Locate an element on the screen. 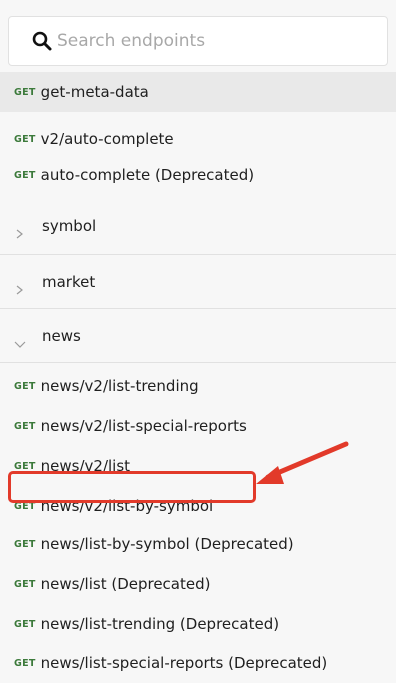  group-news: news is located at coordinates (198, 335).